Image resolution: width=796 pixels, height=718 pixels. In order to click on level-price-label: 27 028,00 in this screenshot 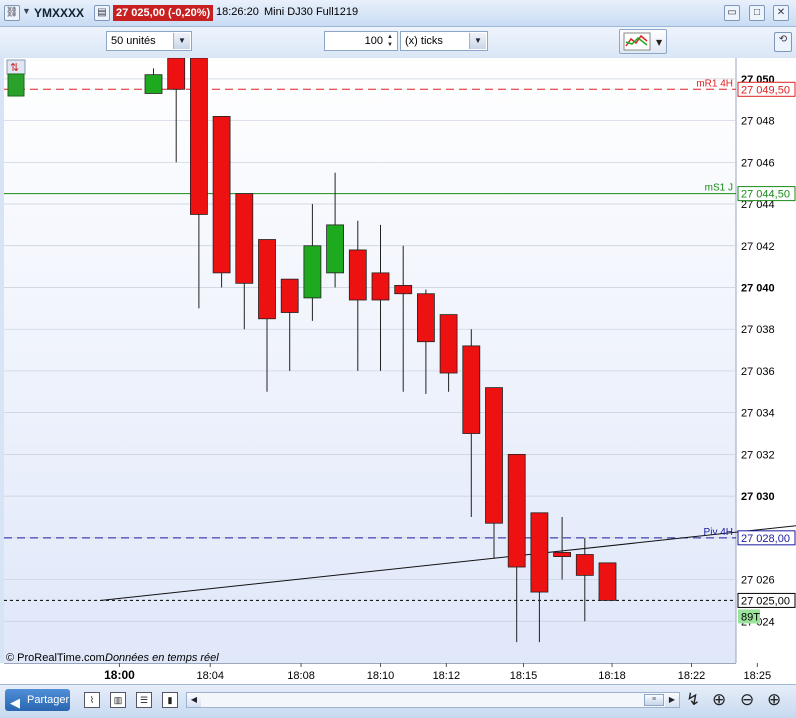, I will do `click(765, 539)`.